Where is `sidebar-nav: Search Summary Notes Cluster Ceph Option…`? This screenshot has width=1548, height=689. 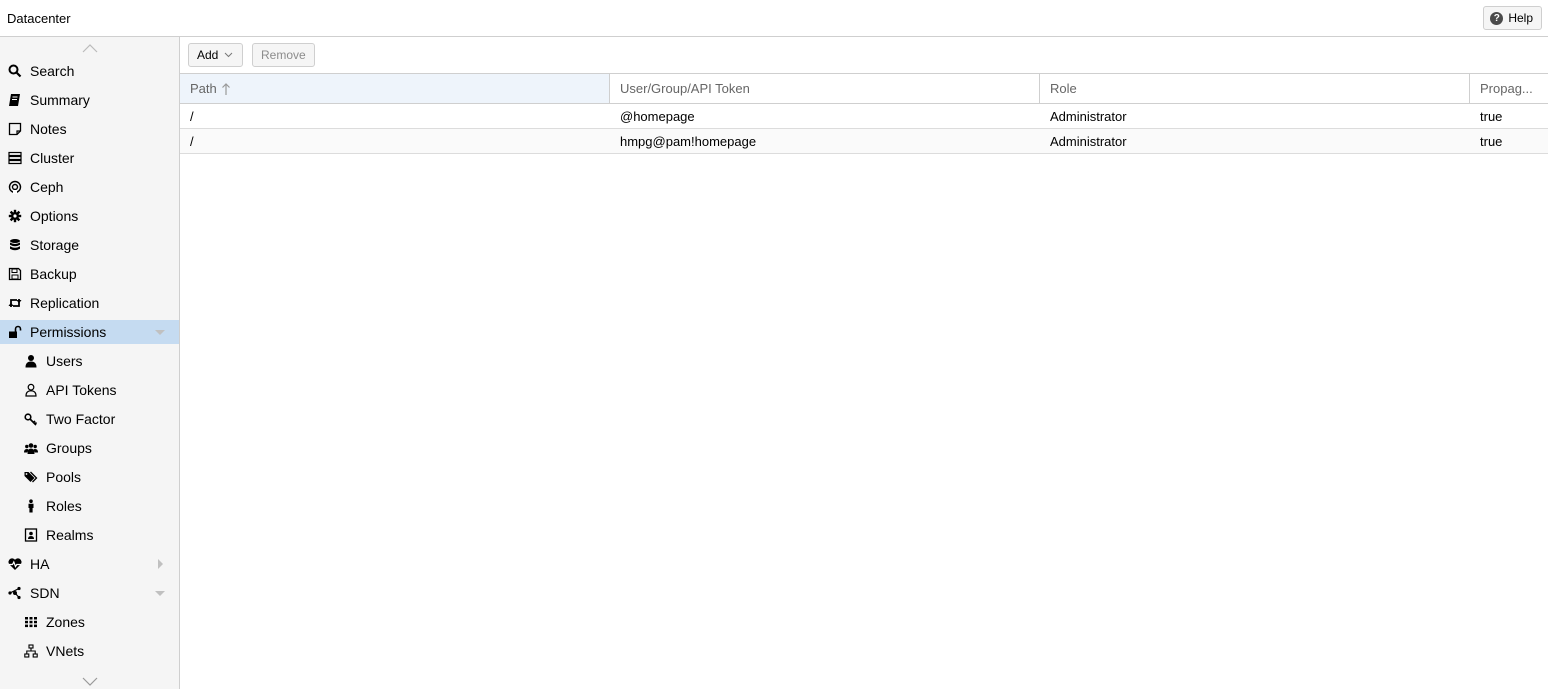 sidebar-nav: Search Summary Notes Cluster Ceph Option… is located at coordinates (90, 363).